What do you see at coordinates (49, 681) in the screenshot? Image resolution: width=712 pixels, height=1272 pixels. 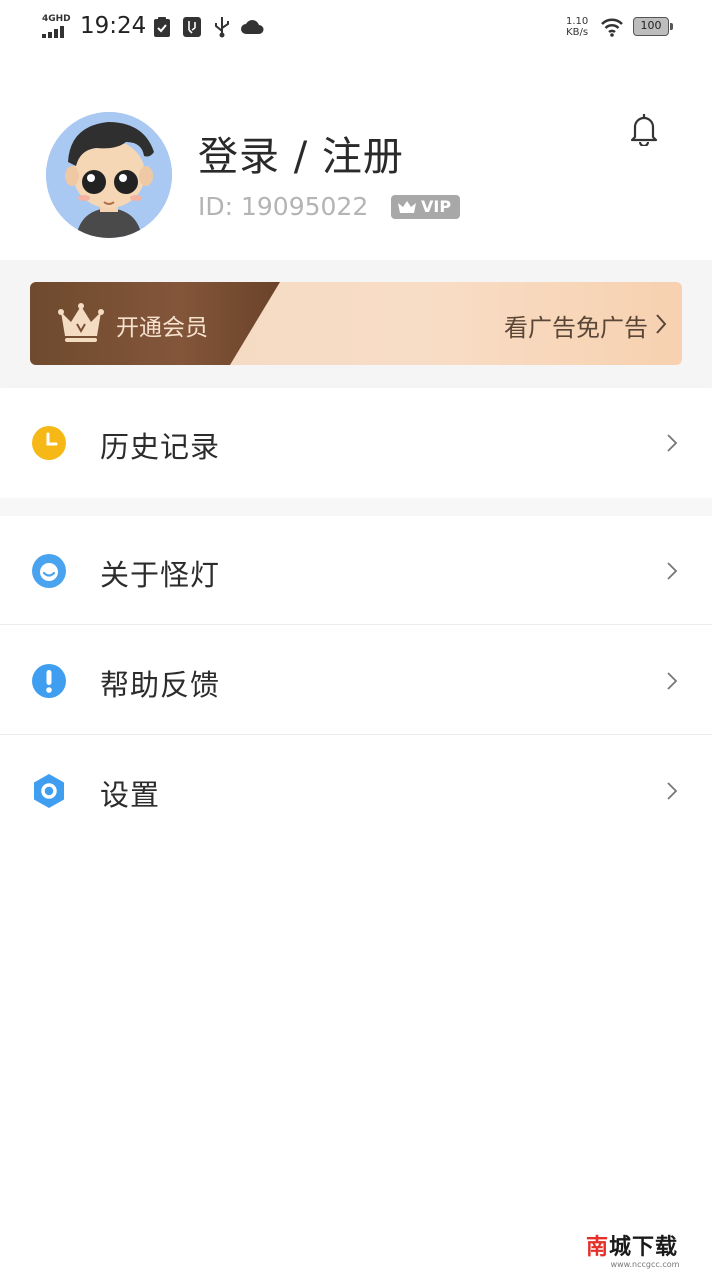 I see `exclamation-icon` at bounding box center [49, 681].